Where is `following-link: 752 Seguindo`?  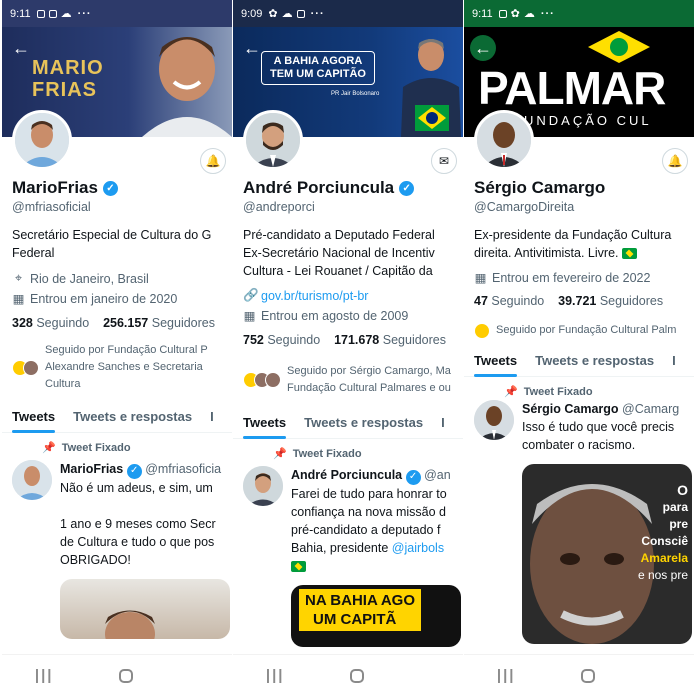 following-link: 752 Seguindo is located at coordinates (281, 340).